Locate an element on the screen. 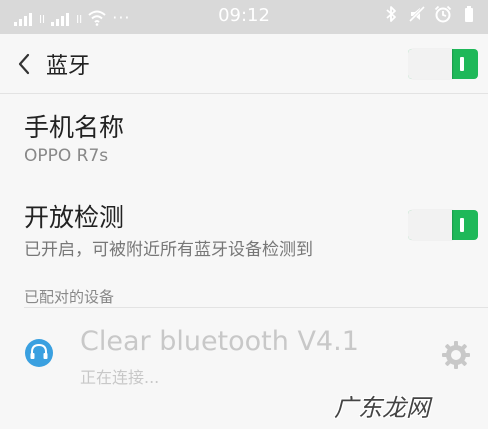  status-bar: ll ll ··· 09:12 is located at coordinates (244, 17).